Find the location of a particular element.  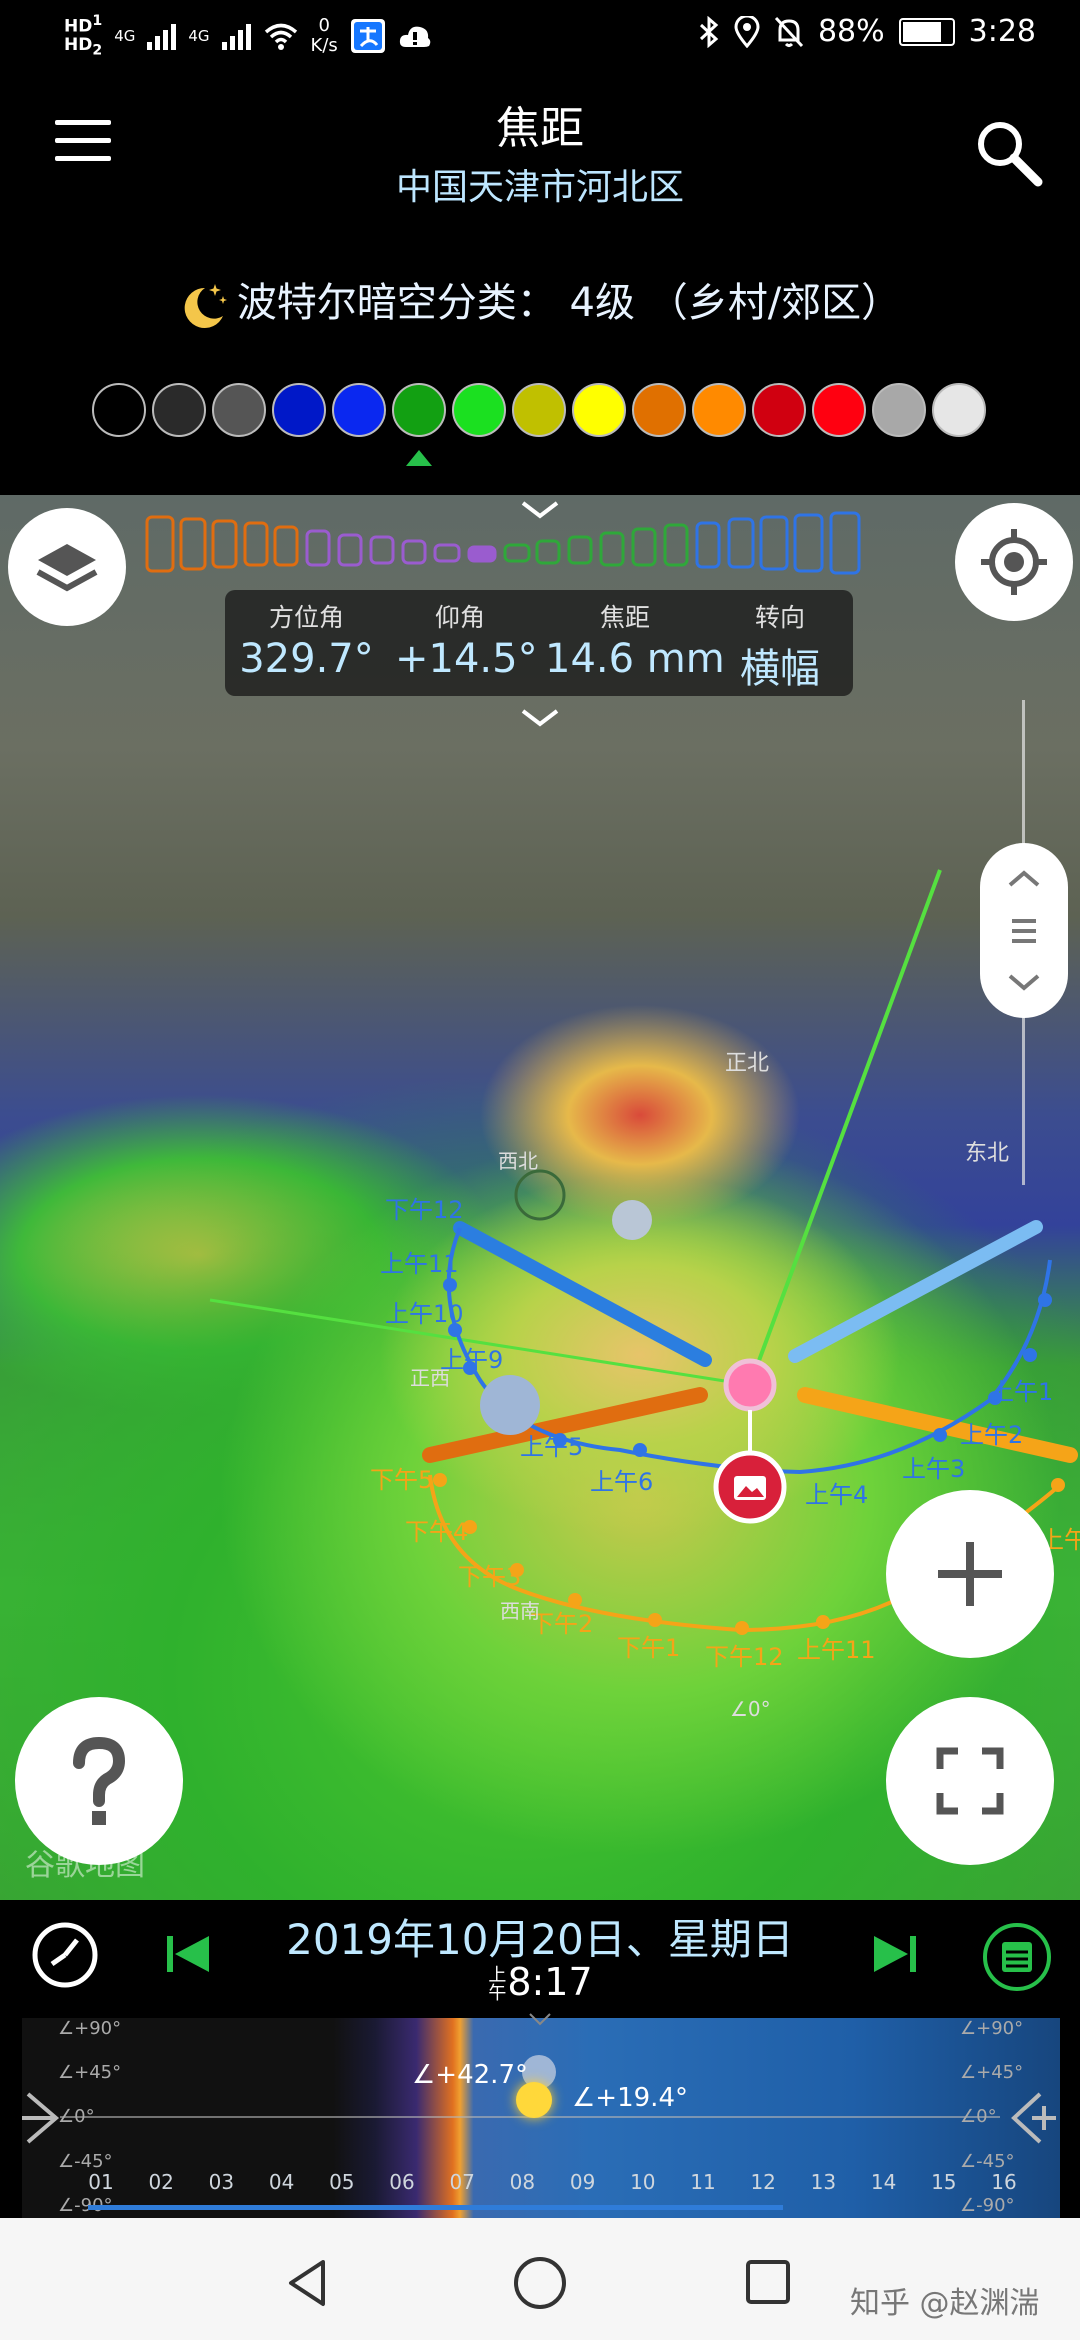

timeline-hour-08: 08 is located at coordinates (522, 2182).